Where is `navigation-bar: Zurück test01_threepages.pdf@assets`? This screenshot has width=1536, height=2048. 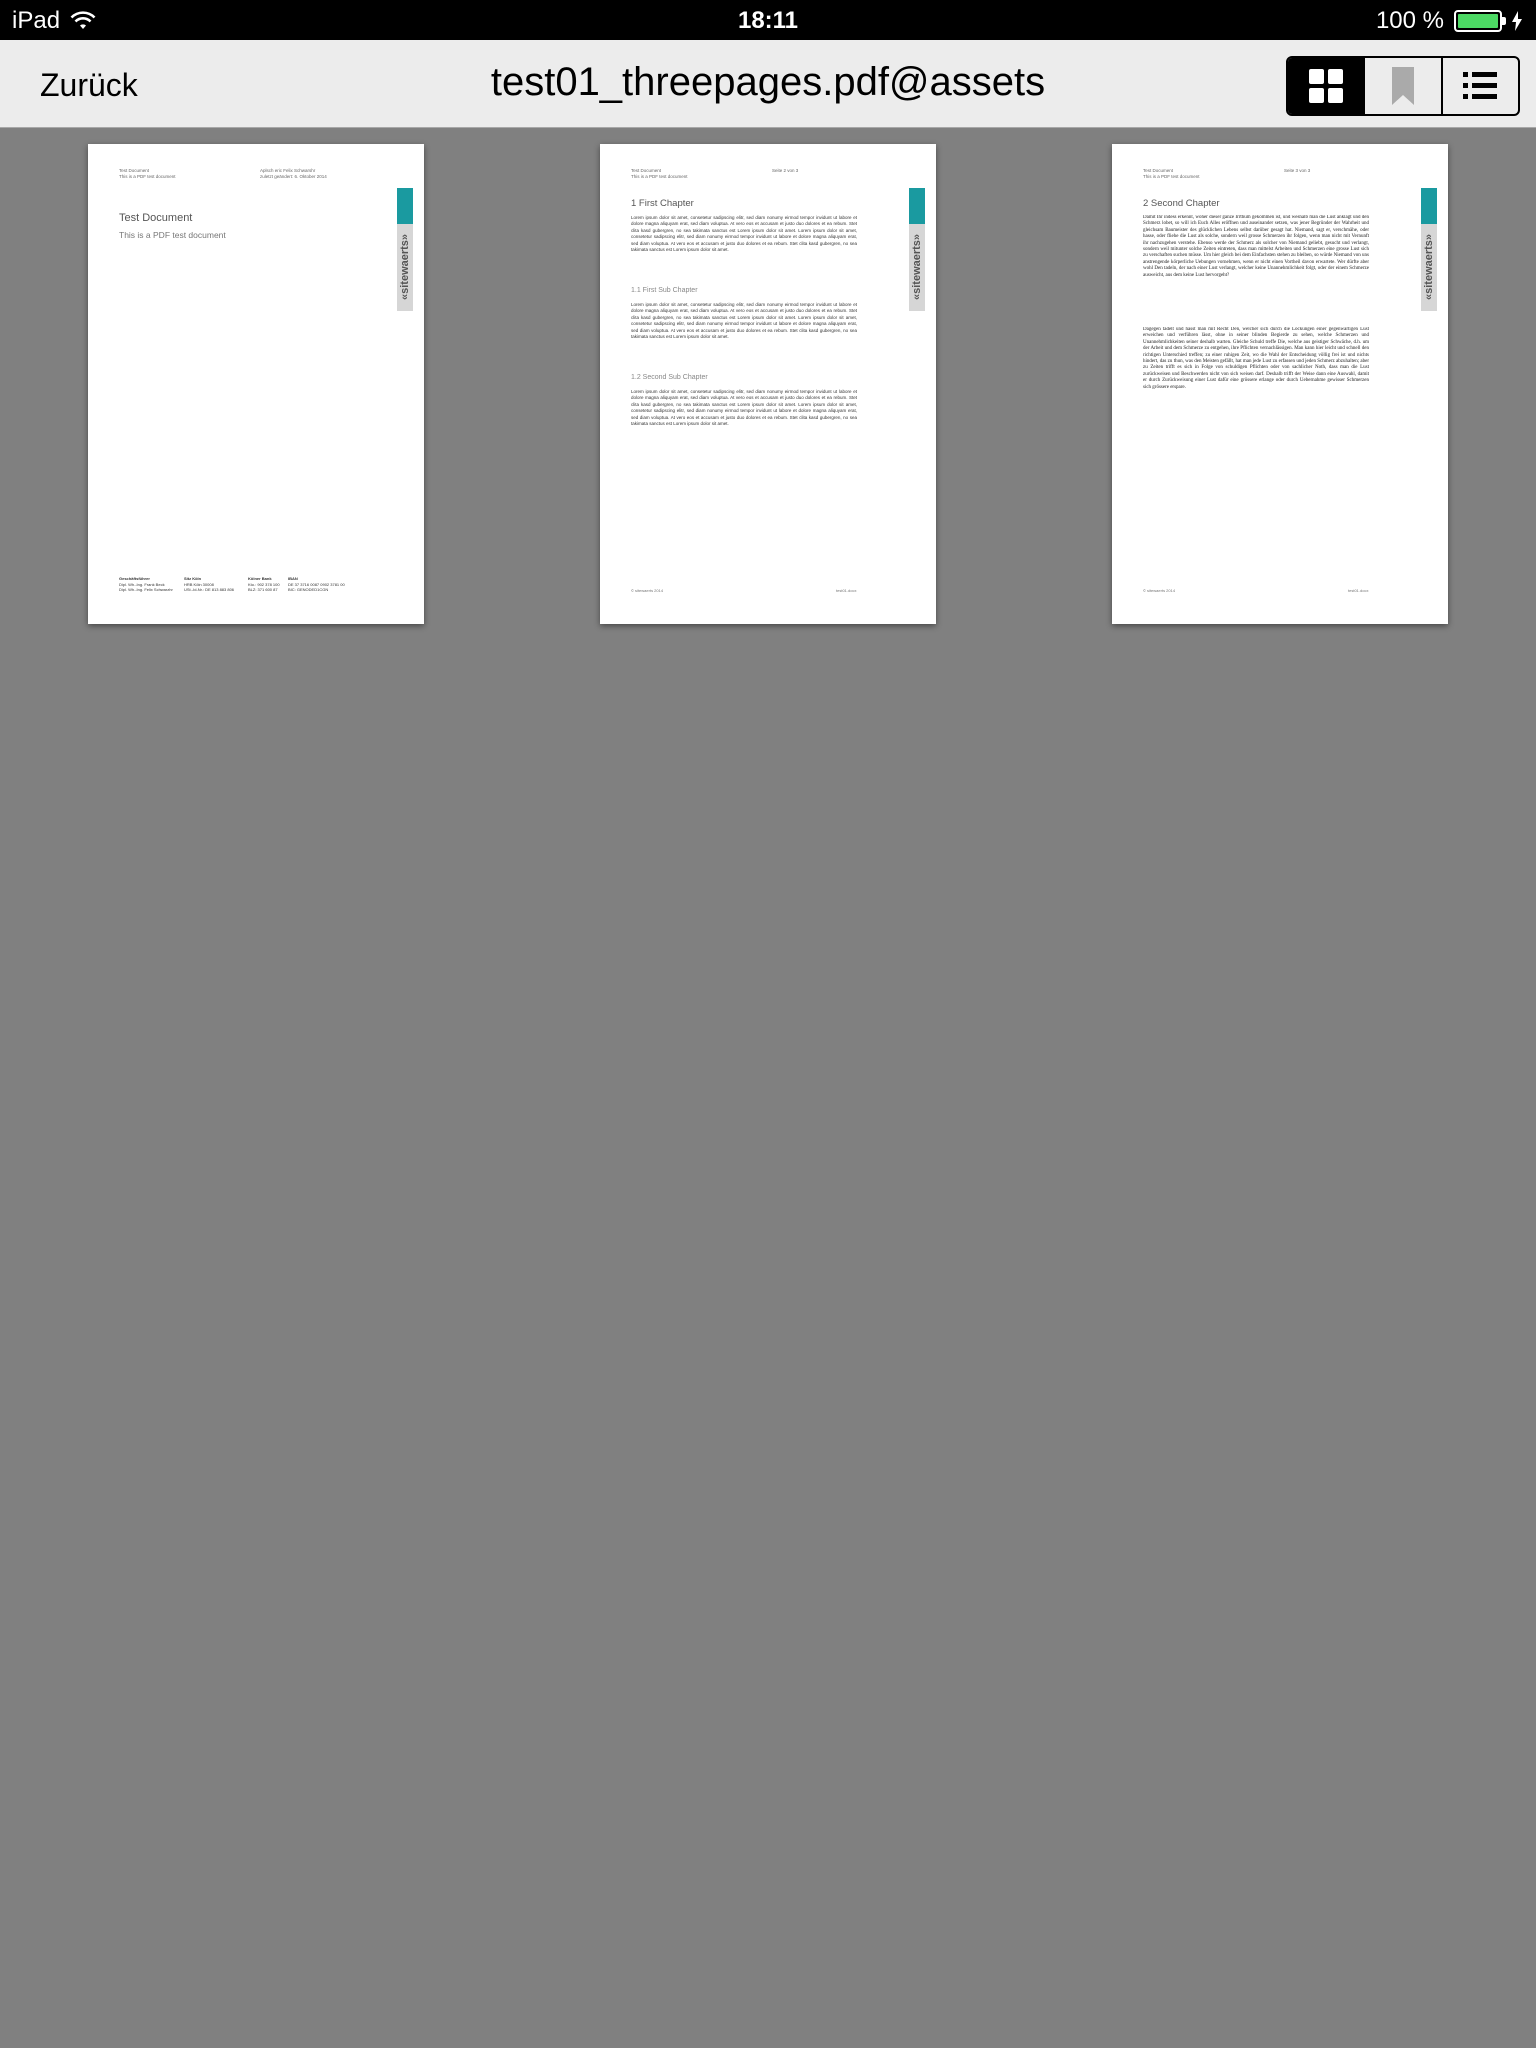 navigation-bar: Zurück test01_threepages.pdf@assets is located at coordinates (768, 84).